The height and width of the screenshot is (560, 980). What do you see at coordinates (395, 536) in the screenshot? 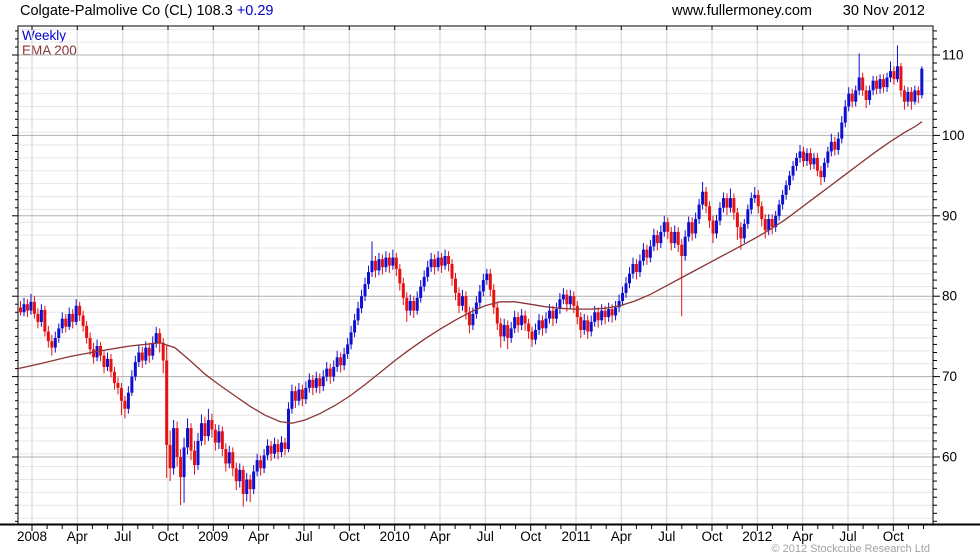
I see `svg-text: 2010` at bounding box center [395, 536].